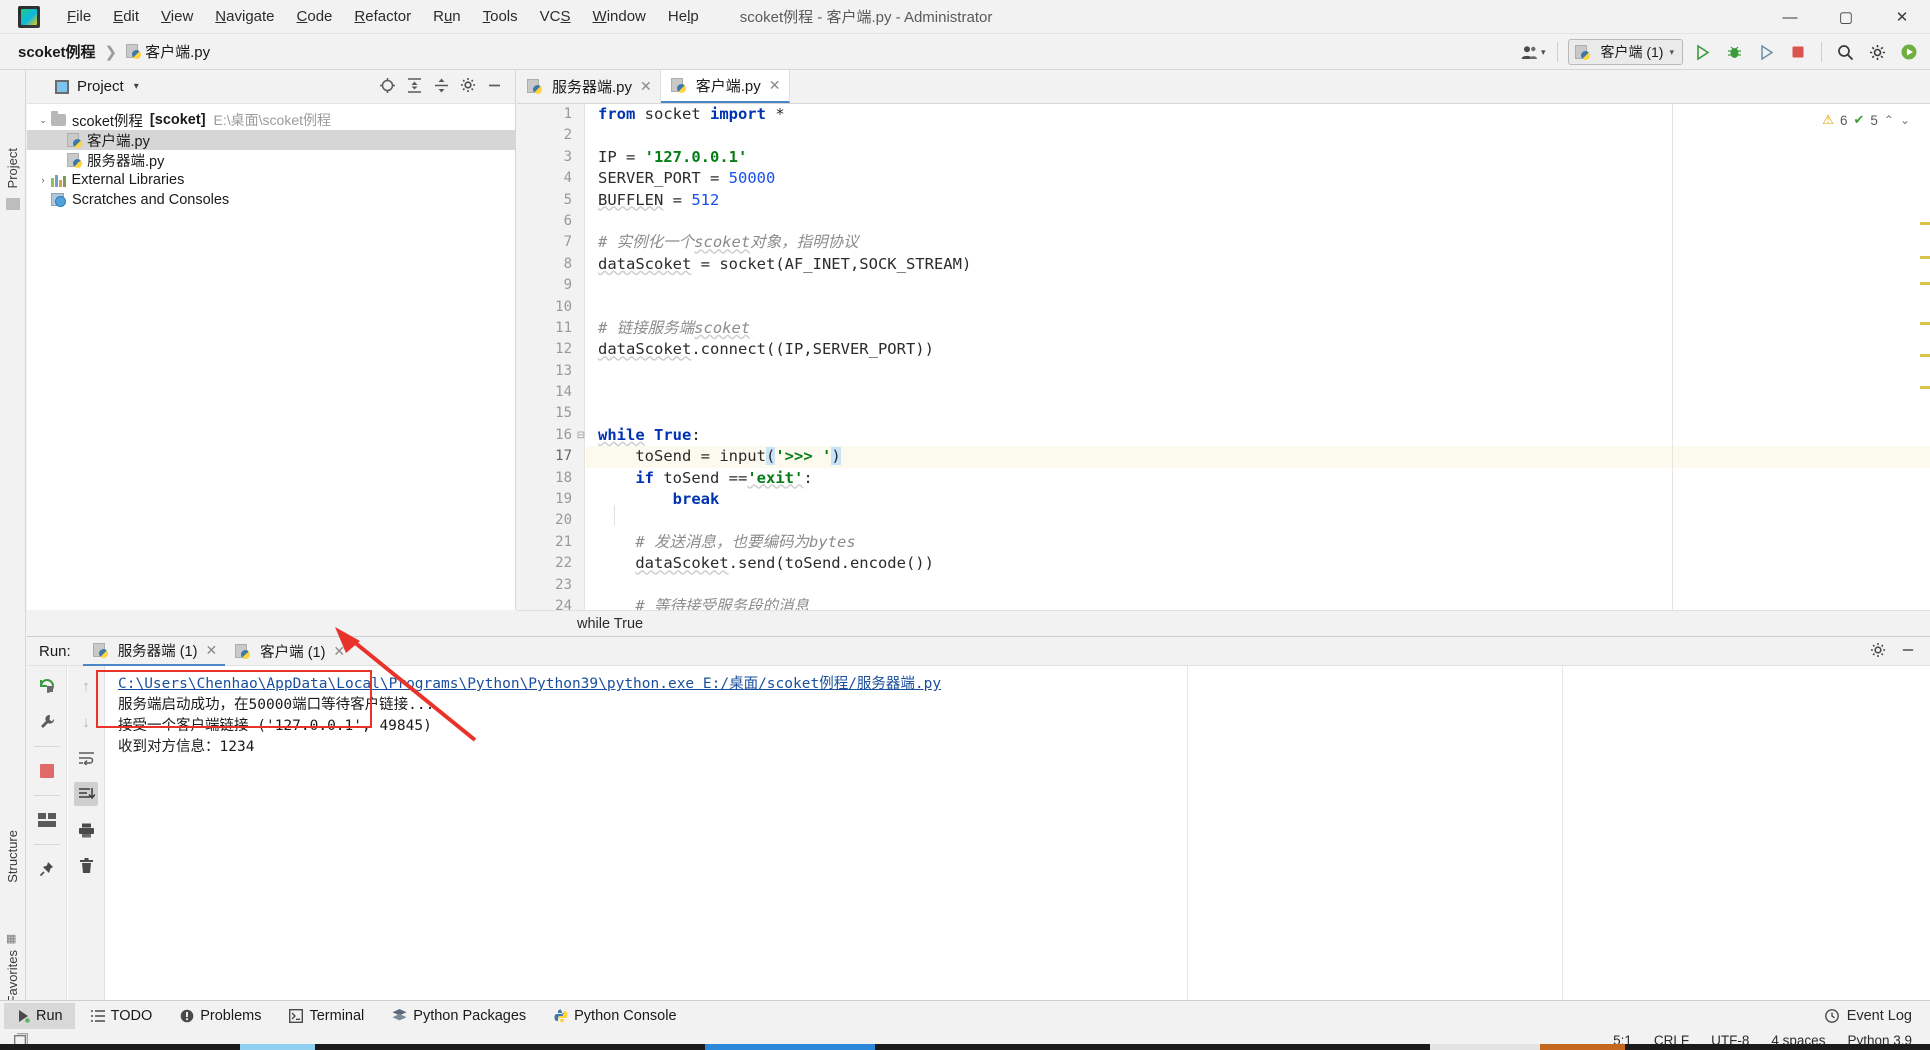 The width and height of the screenshot is (1930, 1050). What do you see at coordinates (220, 1016) in the screenshot?
I see `bottom-tab-problems: Problems` at bounding box center [220, 1016].